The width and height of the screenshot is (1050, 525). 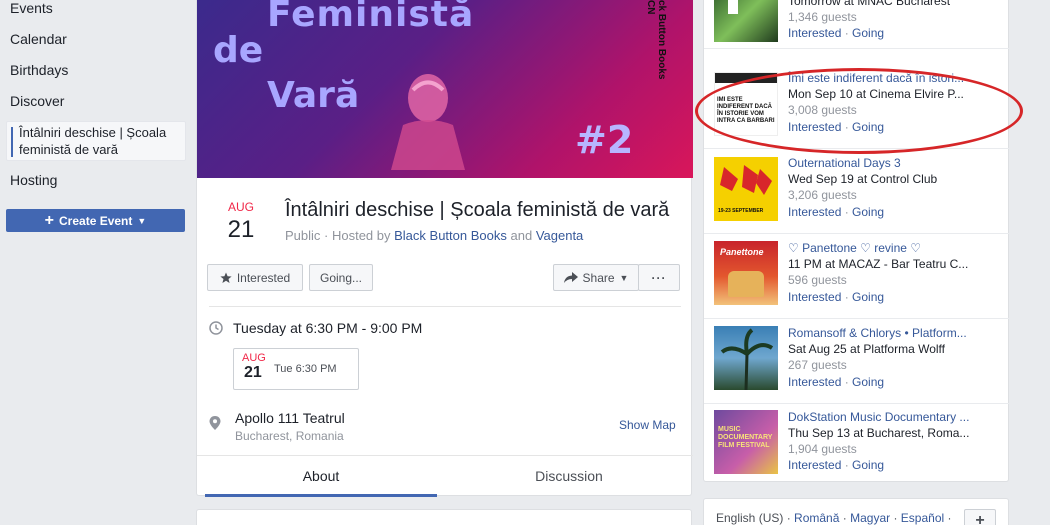 What do you see at coordinates (315, 328) in the screenshot?
I see `event-time-row: Tuesday at 6:30 PM - 9:00 PM` at bounding box center [315, 328].